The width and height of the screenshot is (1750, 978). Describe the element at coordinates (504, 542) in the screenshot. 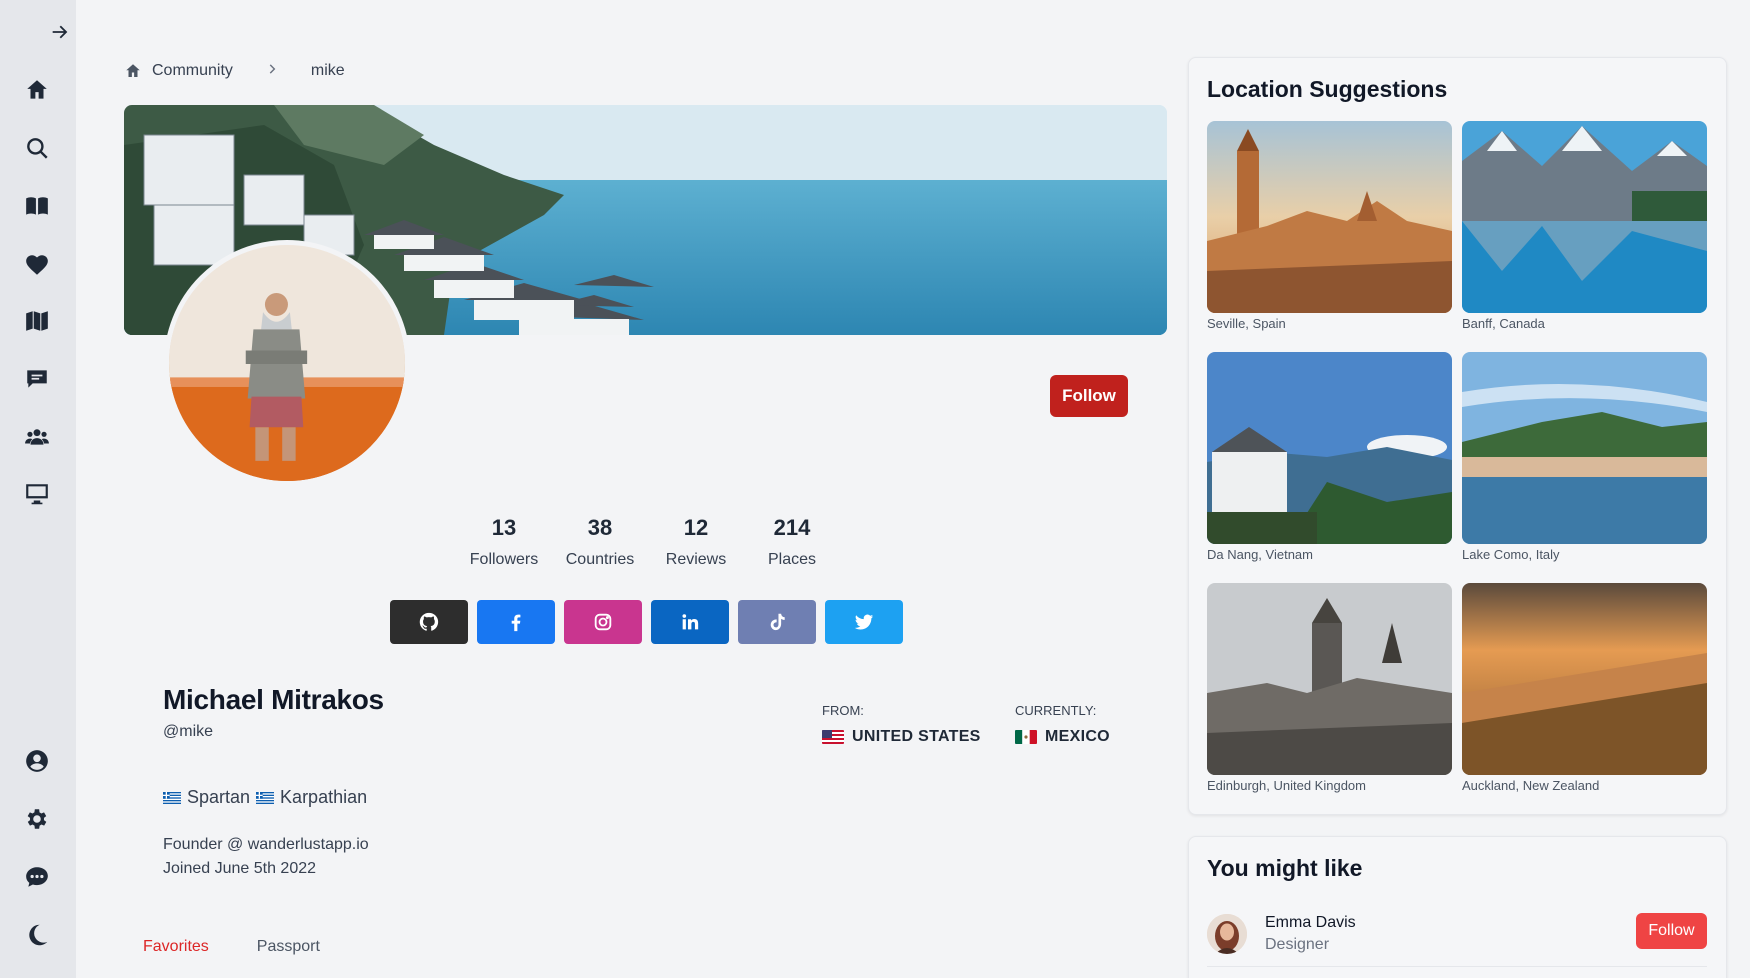

I see `stat-followers: 13 Followers` at that location.